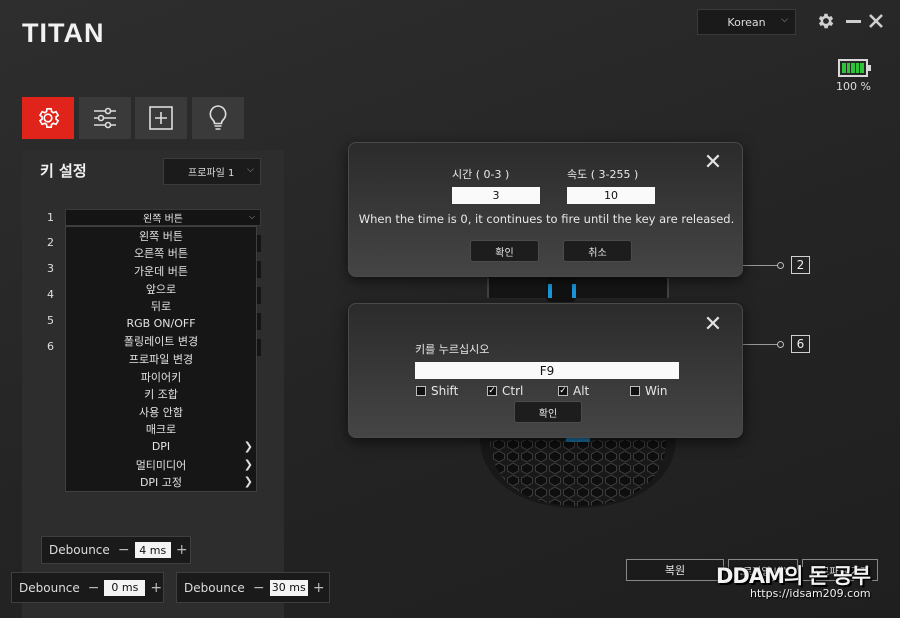  I want to click on settings-gear-icon, so click(826, 21).